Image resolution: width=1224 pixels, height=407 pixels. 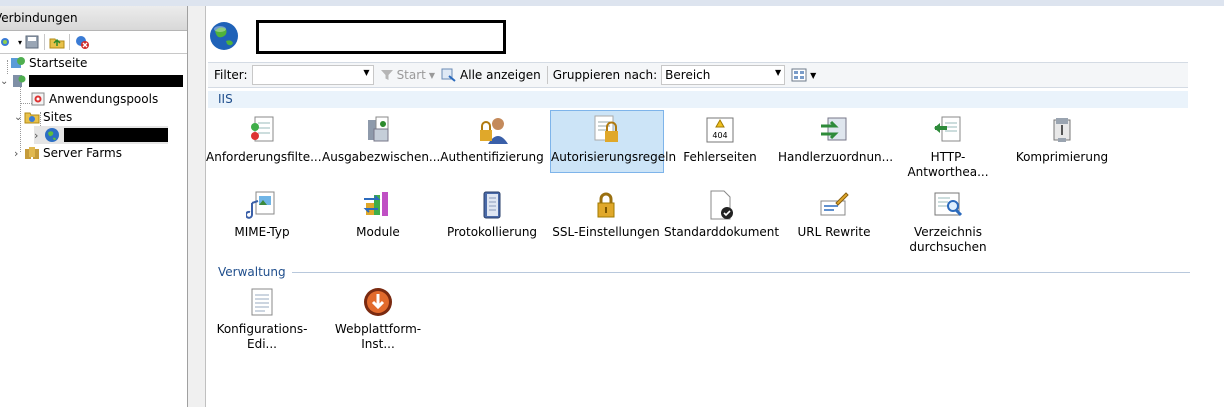 What do you see at coordinates (20, 42) in the screenshot?
I see `connect-dropdown-icon: ▾` at bounding box center [20, 42].